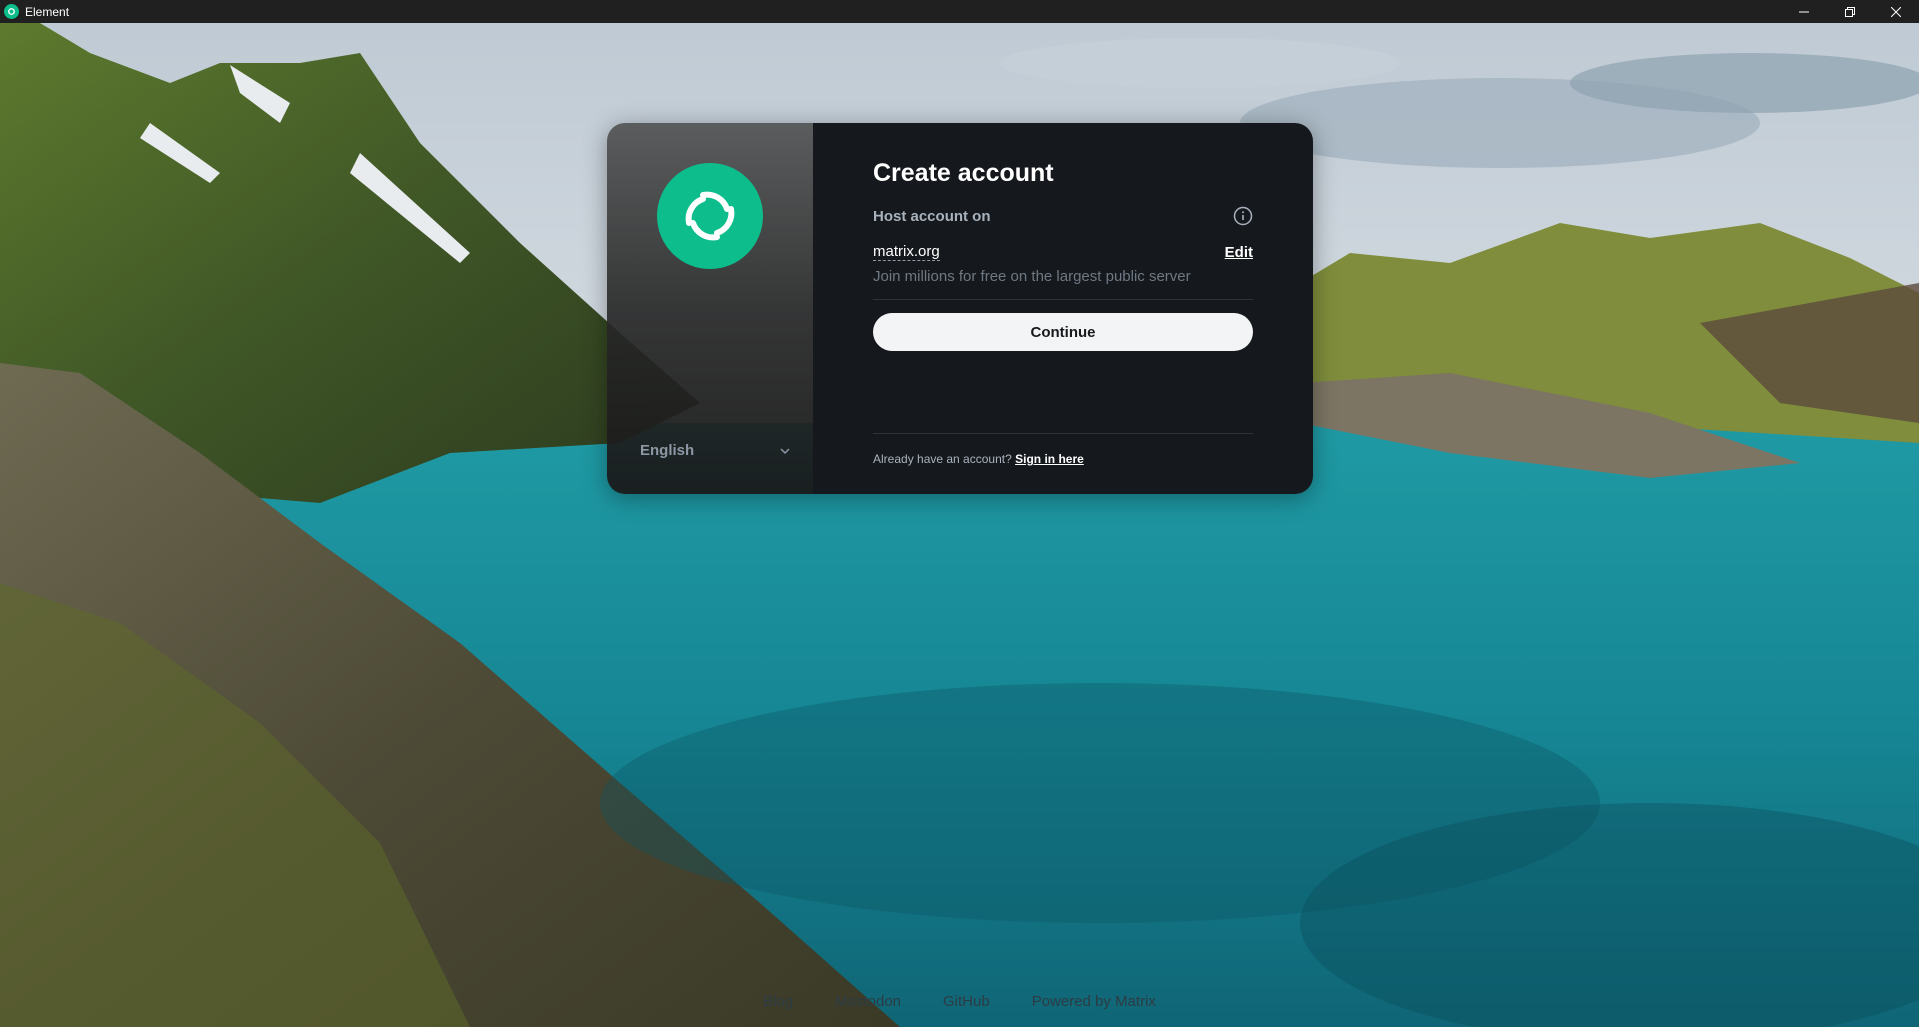 This screenshot has height=1027, width=1919. Describe the element at coordinates (1243, 216) in the screenshot. I see `info-icon` at that location.